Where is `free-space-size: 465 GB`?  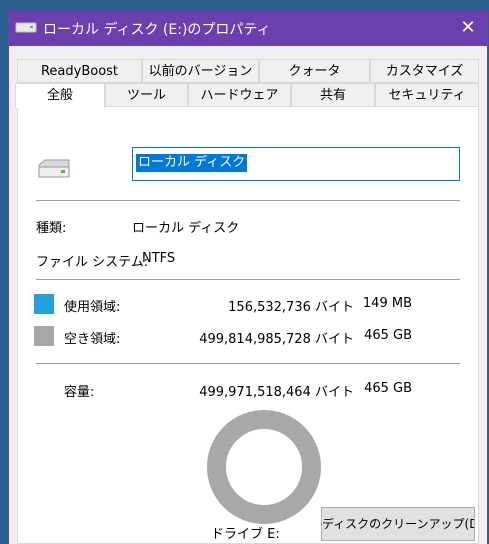 free-space-size: 465 GB is located at coordinates (388, 335).